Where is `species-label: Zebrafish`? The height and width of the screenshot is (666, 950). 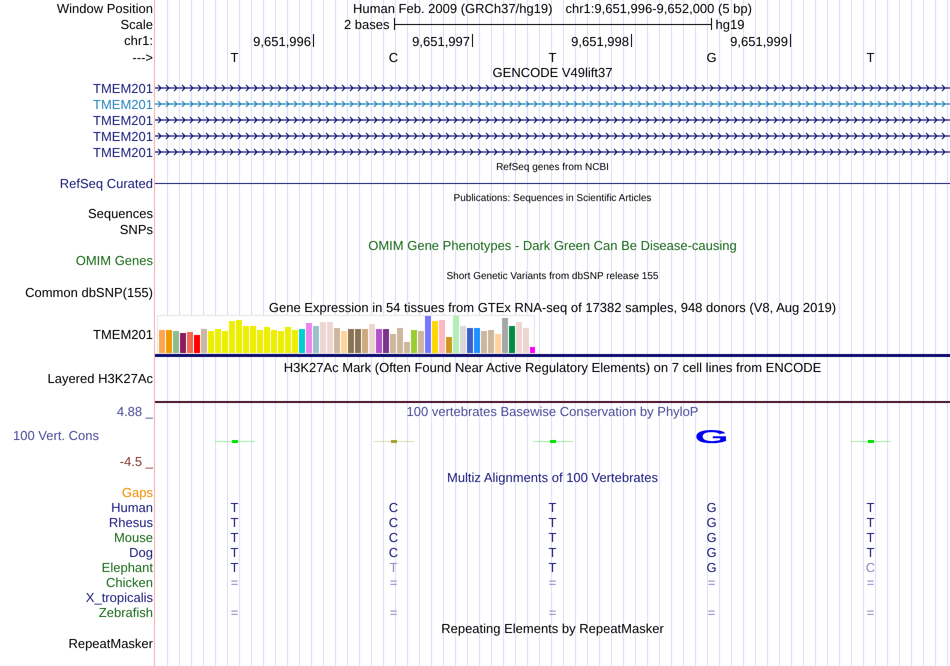
species-label: Zebrafish is located at coordinates (125, 612).